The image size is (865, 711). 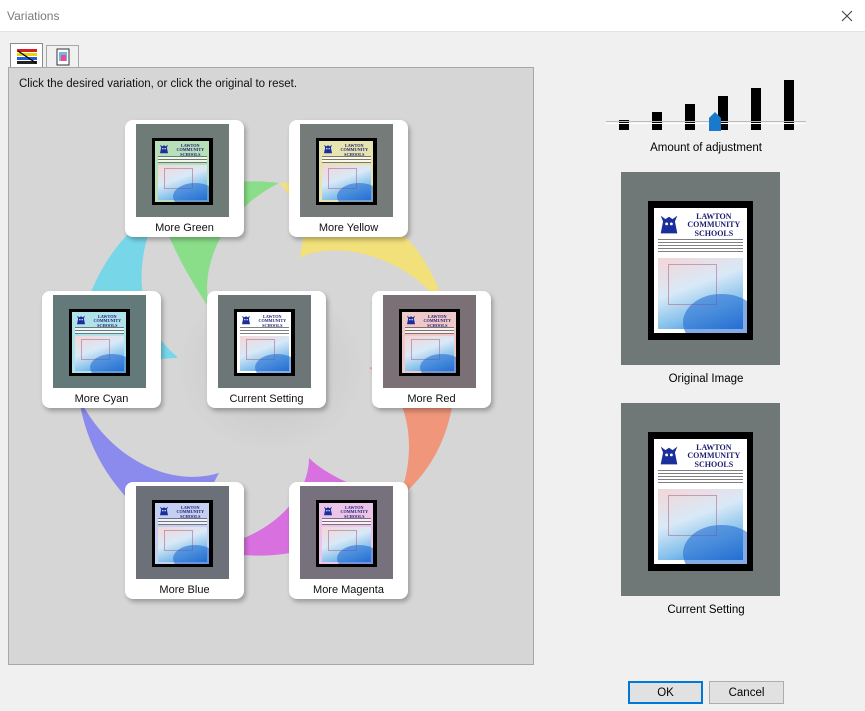 What do you see at coordinates (348, 590) in the screenshot?
I see `variation-label: More Magenta` at bounding box center [348, 590].